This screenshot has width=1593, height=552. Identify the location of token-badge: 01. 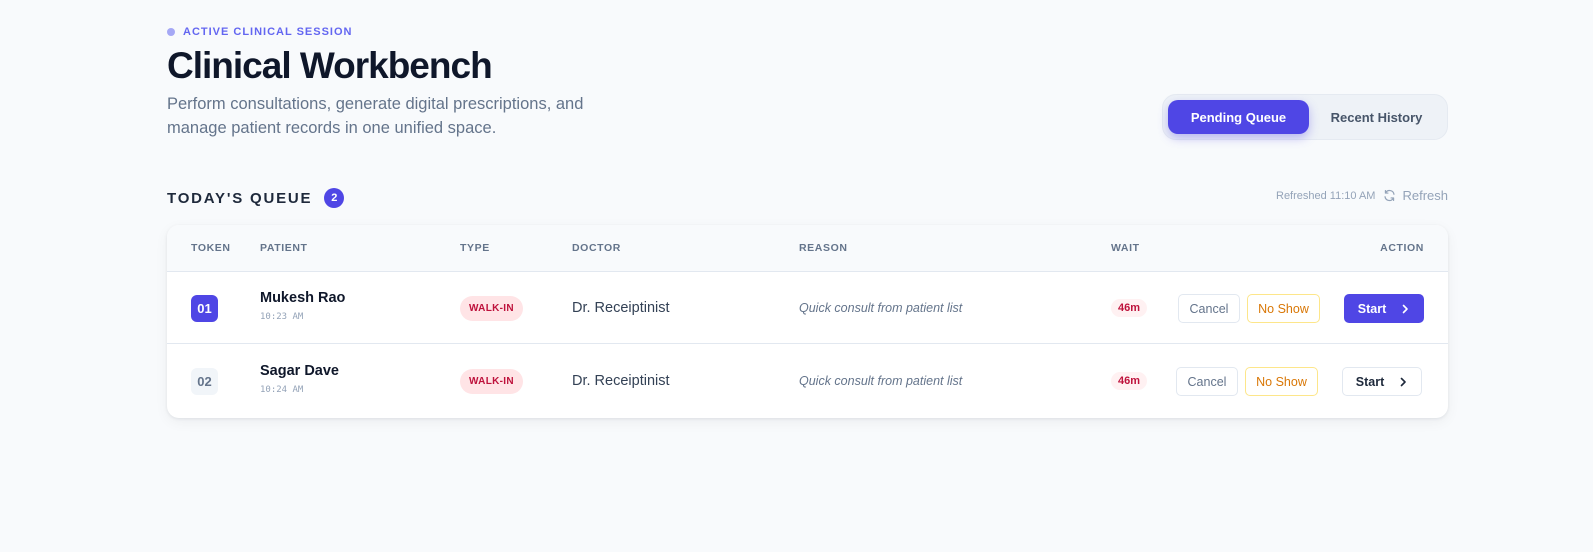
(204, 308).